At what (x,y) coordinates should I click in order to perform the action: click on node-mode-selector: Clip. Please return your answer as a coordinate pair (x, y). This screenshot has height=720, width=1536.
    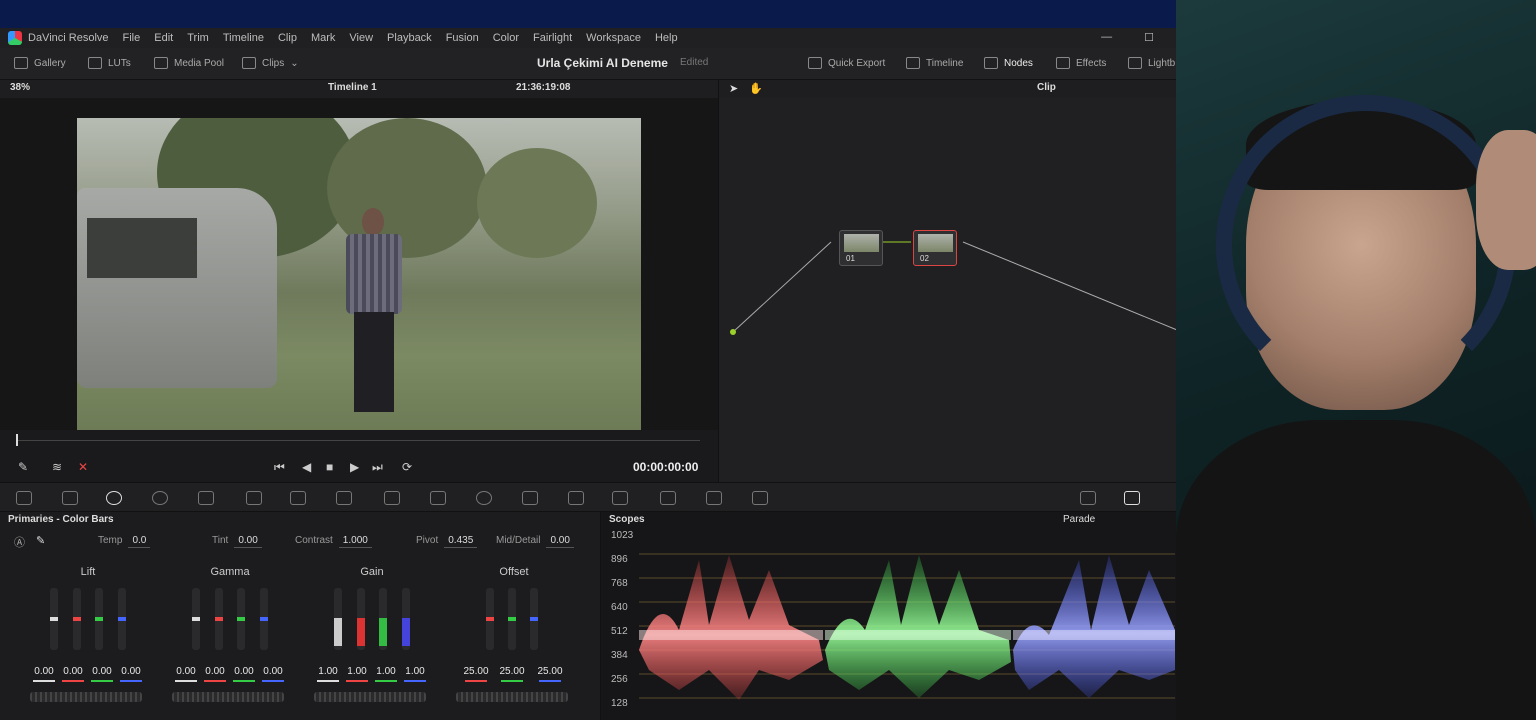
    Looking at the image, I should click on (1046, 87).